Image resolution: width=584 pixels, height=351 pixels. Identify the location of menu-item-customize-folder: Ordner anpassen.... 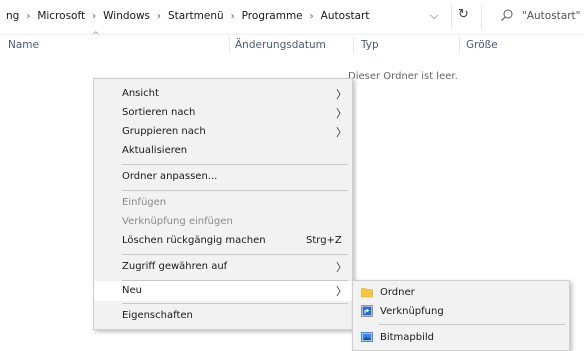
(223, 177).